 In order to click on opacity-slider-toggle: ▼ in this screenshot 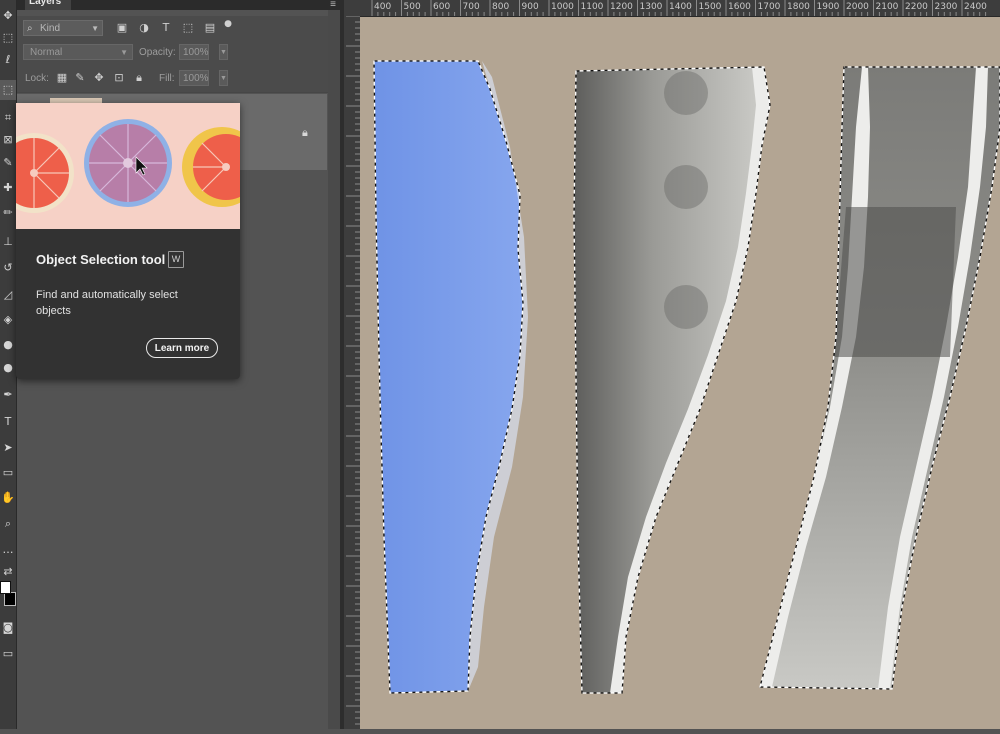, I will do `click(223, 52)`.